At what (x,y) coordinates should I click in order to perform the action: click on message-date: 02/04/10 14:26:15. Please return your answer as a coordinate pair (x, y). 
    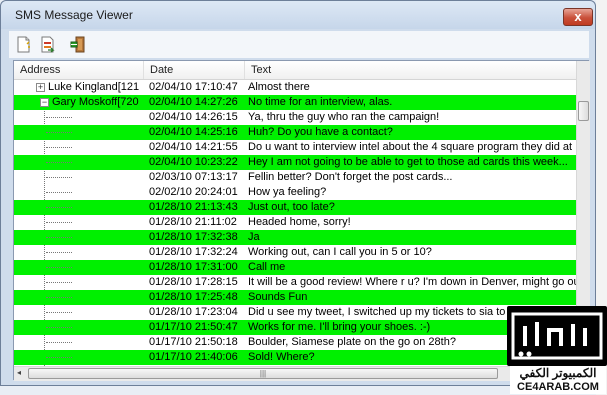
    Looking at the image, I should click on (193, 117).